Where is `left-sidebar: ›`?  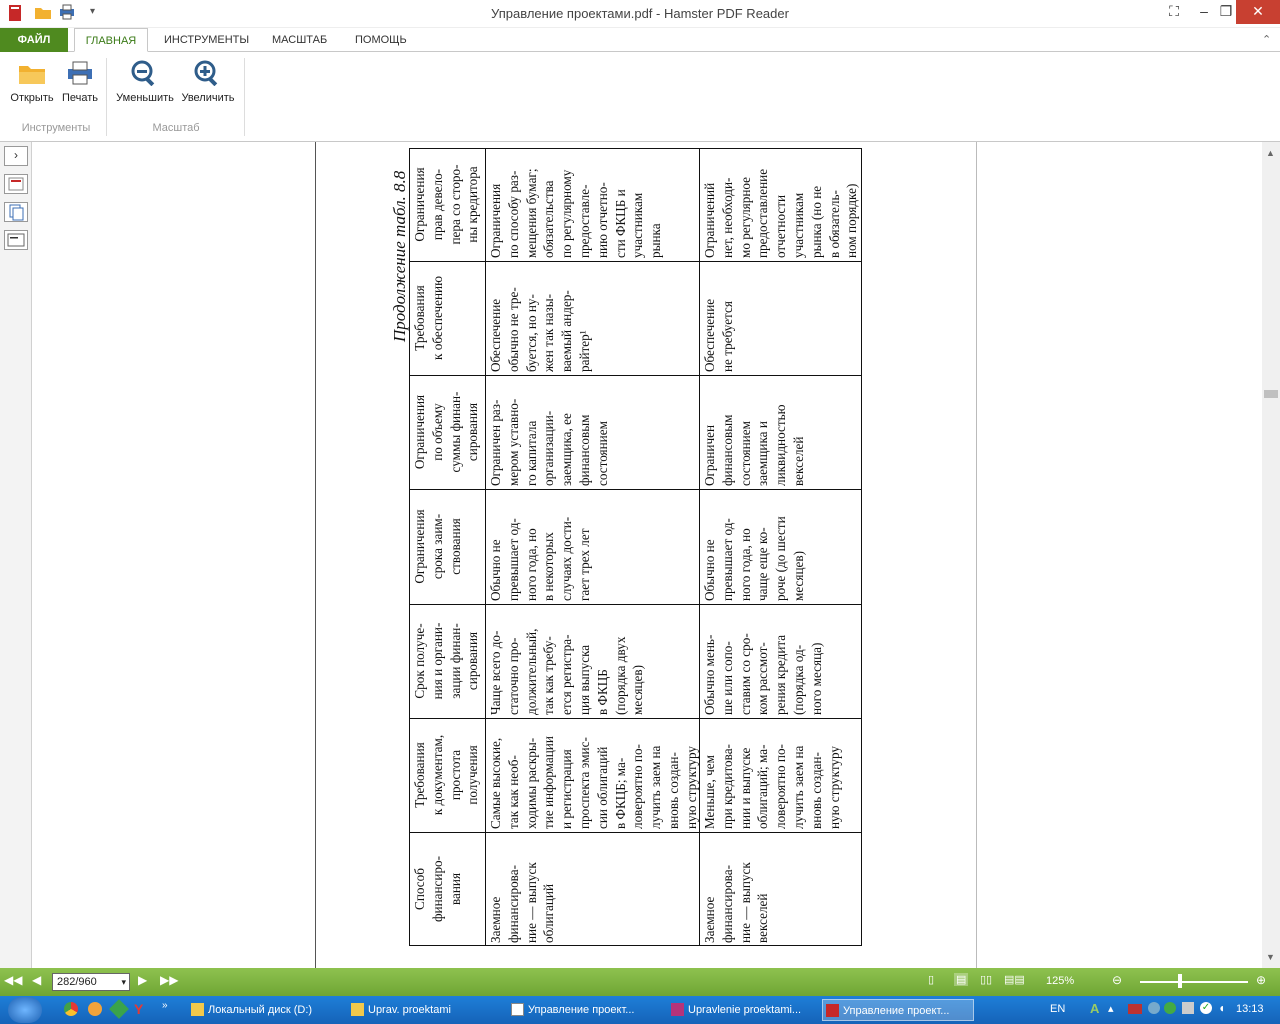 left-sidebar: › is located at coordinates (16, 555).